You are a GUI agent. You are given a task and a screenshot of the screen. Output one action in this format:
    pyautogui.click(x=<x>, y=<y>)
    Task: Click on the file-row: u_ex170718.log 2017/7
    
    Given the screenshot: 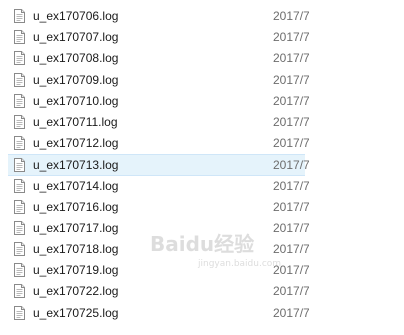 What is the action you would take?
    pyautogui.click(x=202, y=249)
    